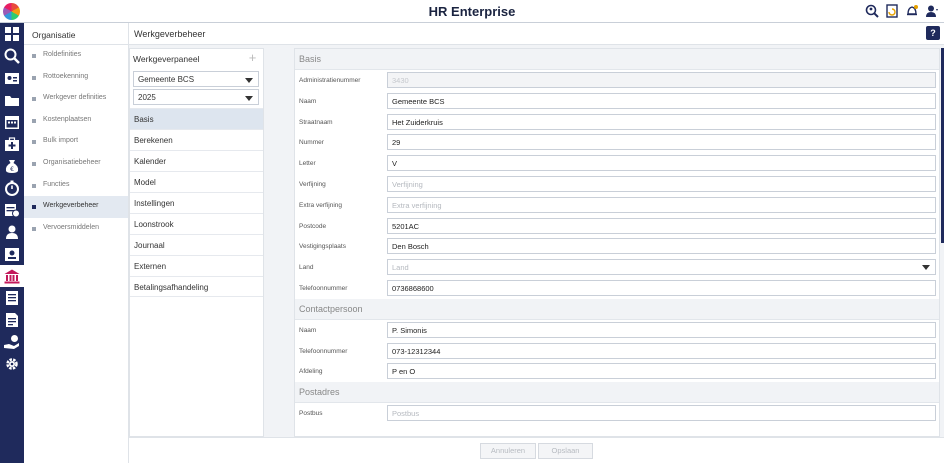 This screenshot has height=463, width=944. Describe the element at coordinates (12, 320) in the screenshot. I see `report-icon` at that location.